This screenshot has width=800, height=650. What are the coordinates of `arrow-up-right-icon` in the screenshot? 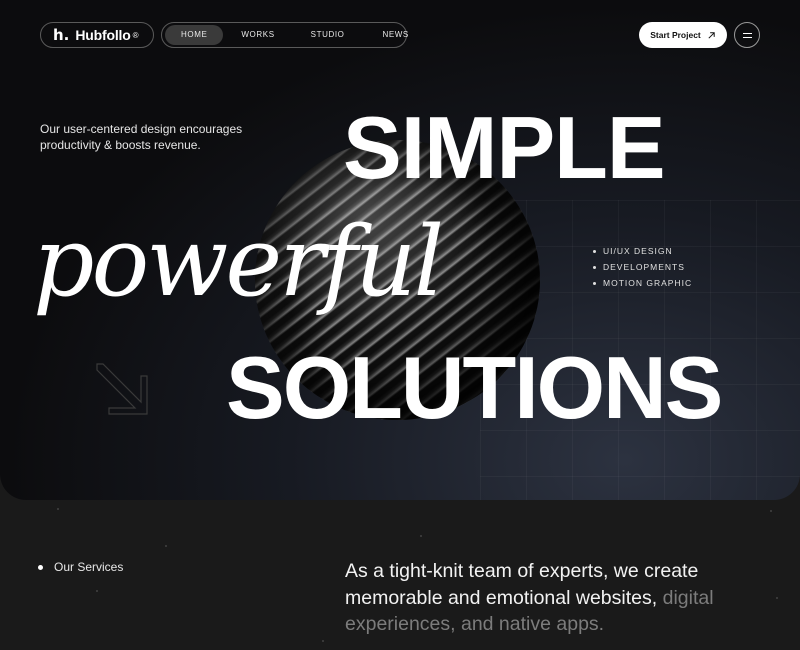 It's located at (711, 35).